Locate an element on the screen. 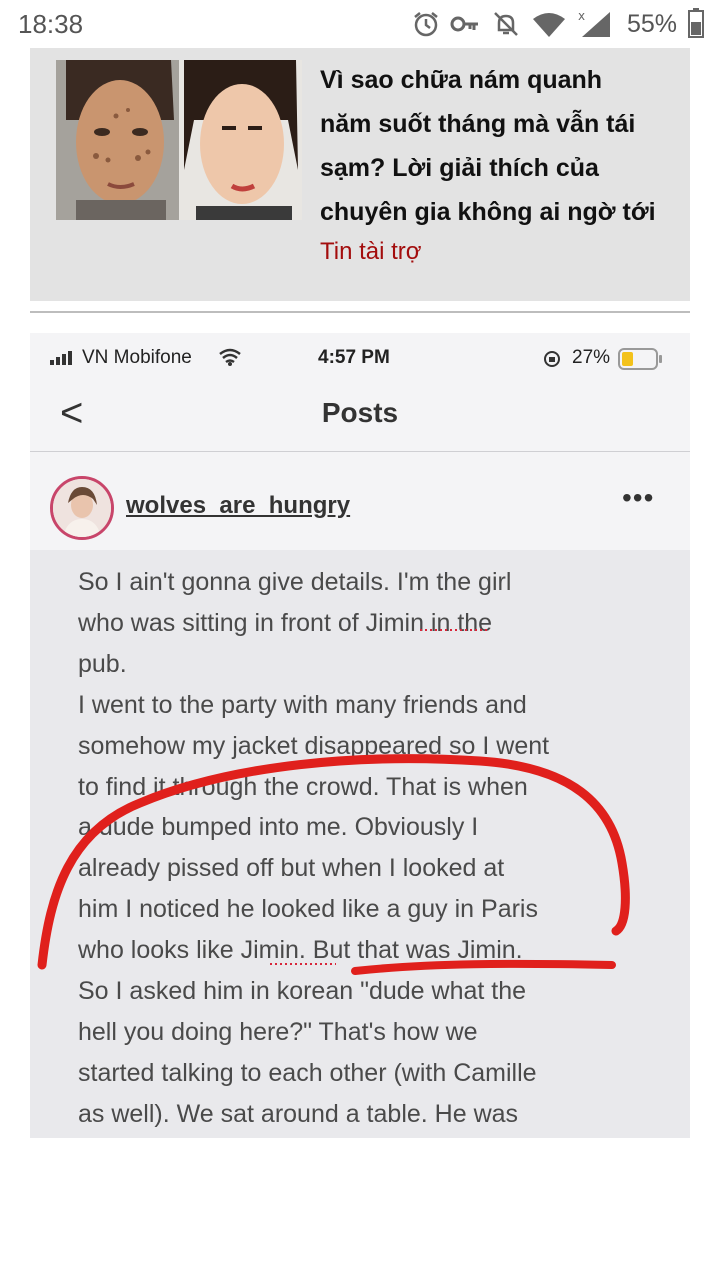 This screenshot has height=1280, width=720. status-bar: 18:38 x 55% is located at coordinates (360, 24).